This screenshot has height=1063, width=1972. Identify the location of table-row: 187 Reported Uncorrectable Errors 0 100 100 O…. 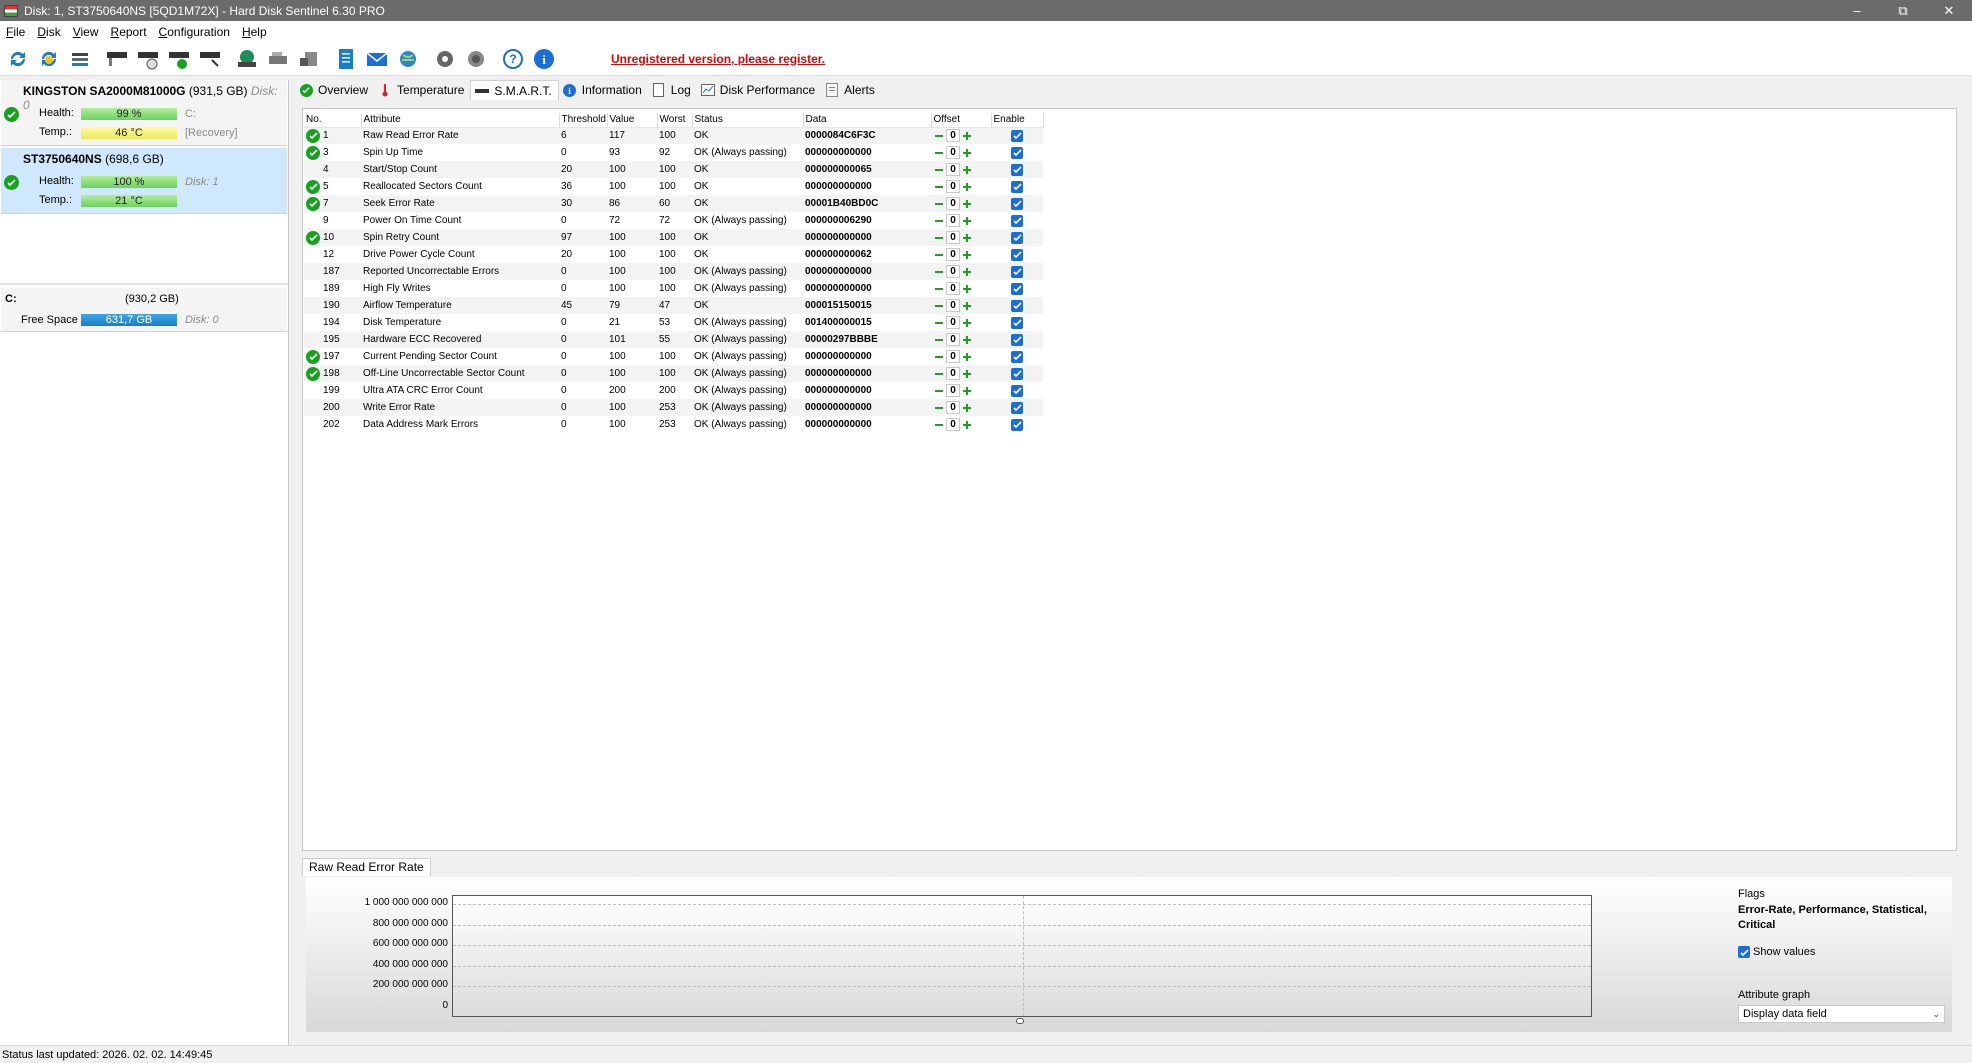
(673, 271).